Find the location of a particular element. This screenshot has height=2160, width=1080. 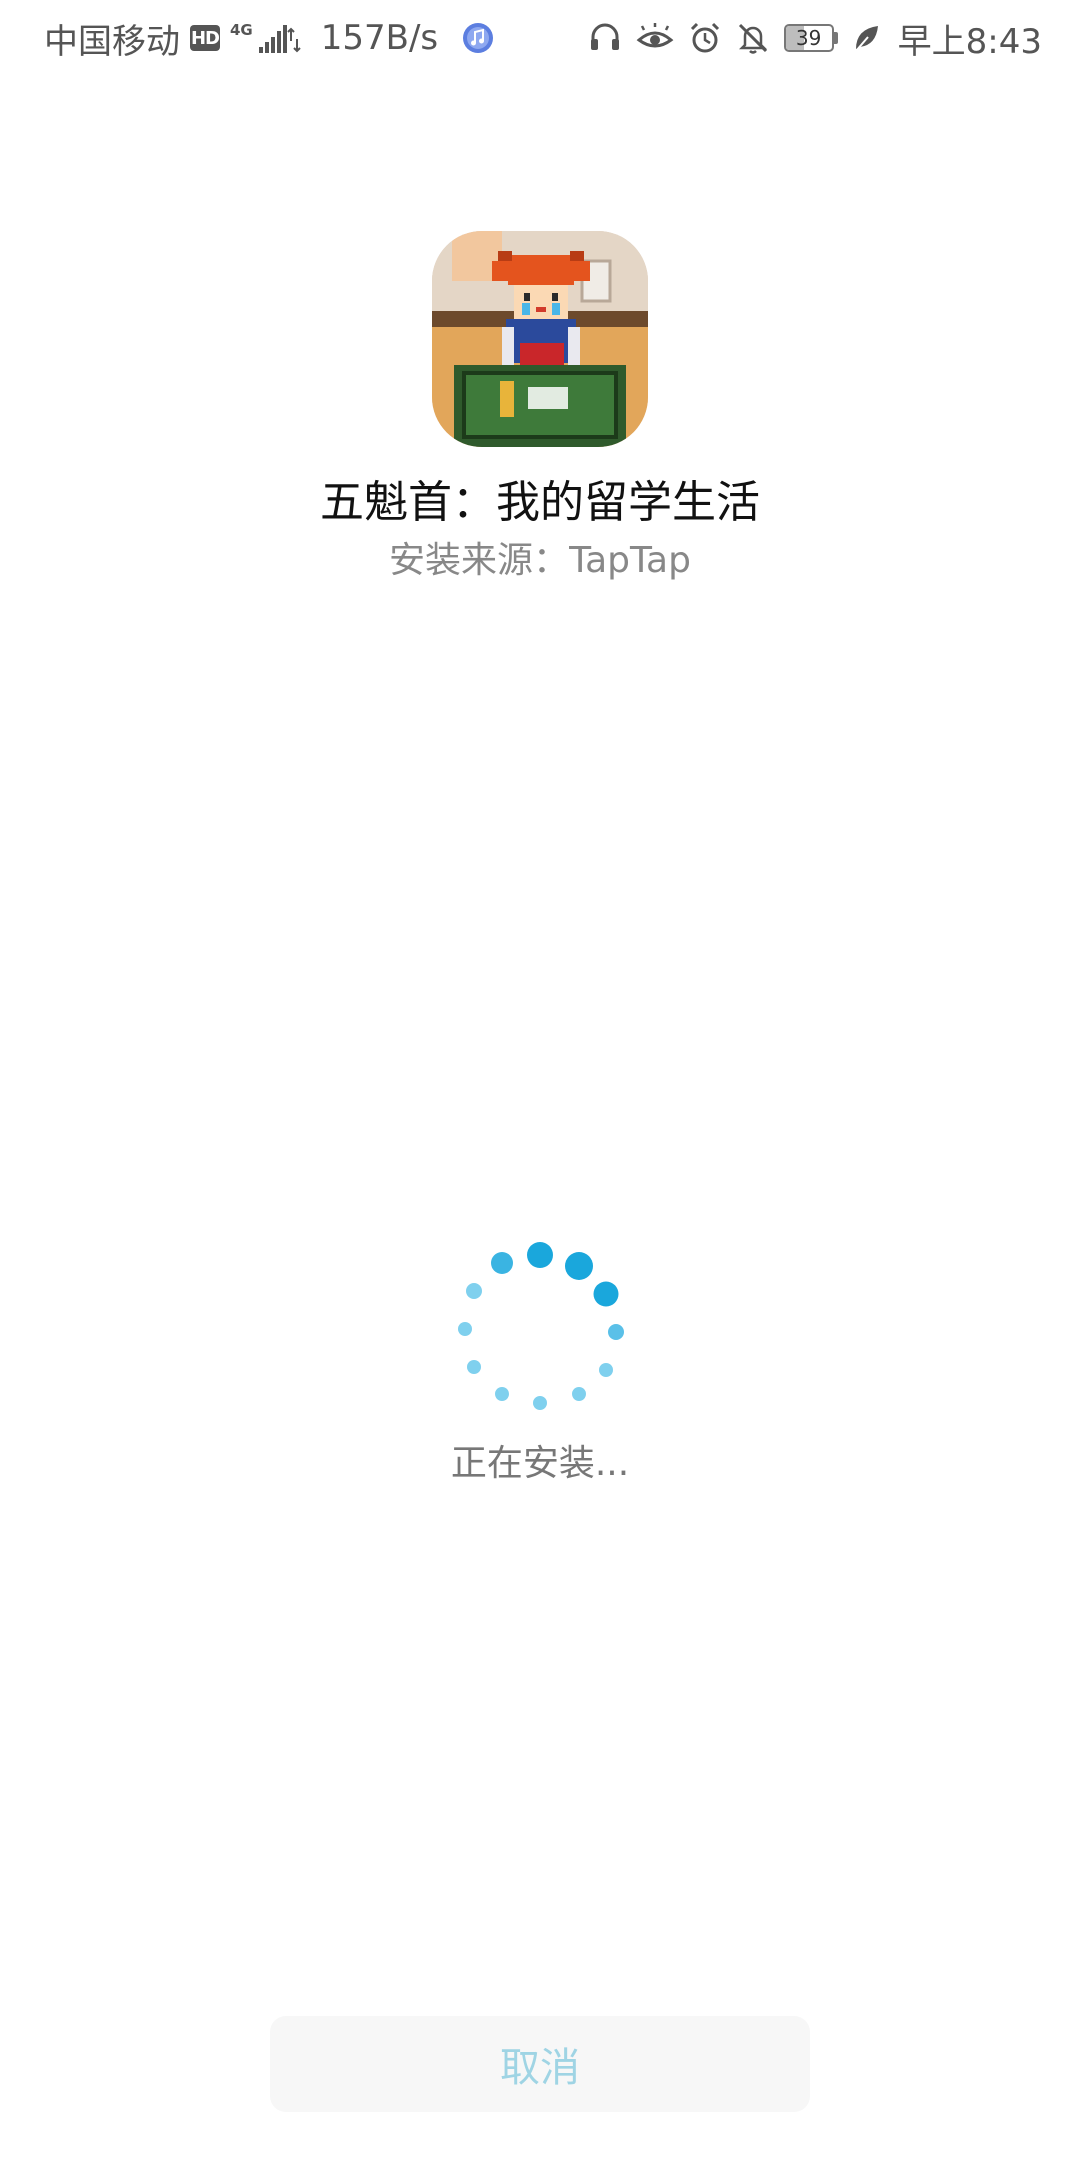

battery-icon: 39 is located at coordinates (810, 38).